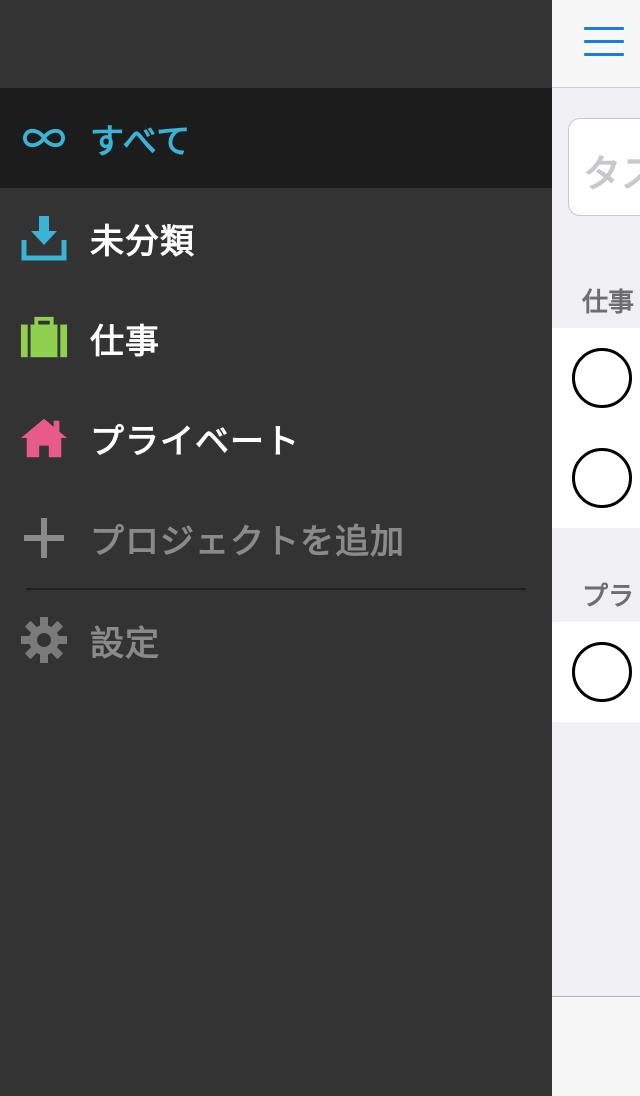  I want to click on menu-item-work: 仕事, so click(276, 338).